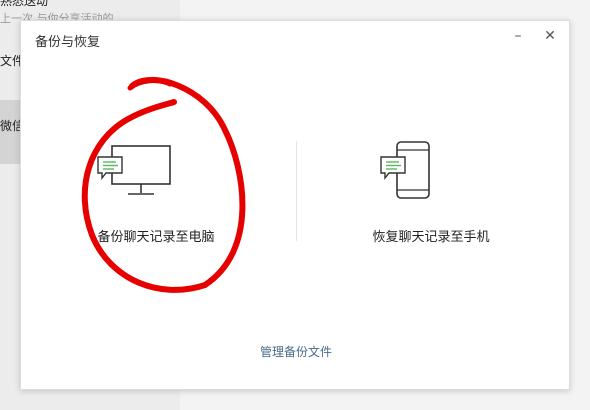 The height and width of the screenshot is (410, 590). What do you see at coordinates (431, 186) in the screenshot?
I see `restore-to-phone-option: 恢复聊天记录至手机` at bounding box center [431, 186].